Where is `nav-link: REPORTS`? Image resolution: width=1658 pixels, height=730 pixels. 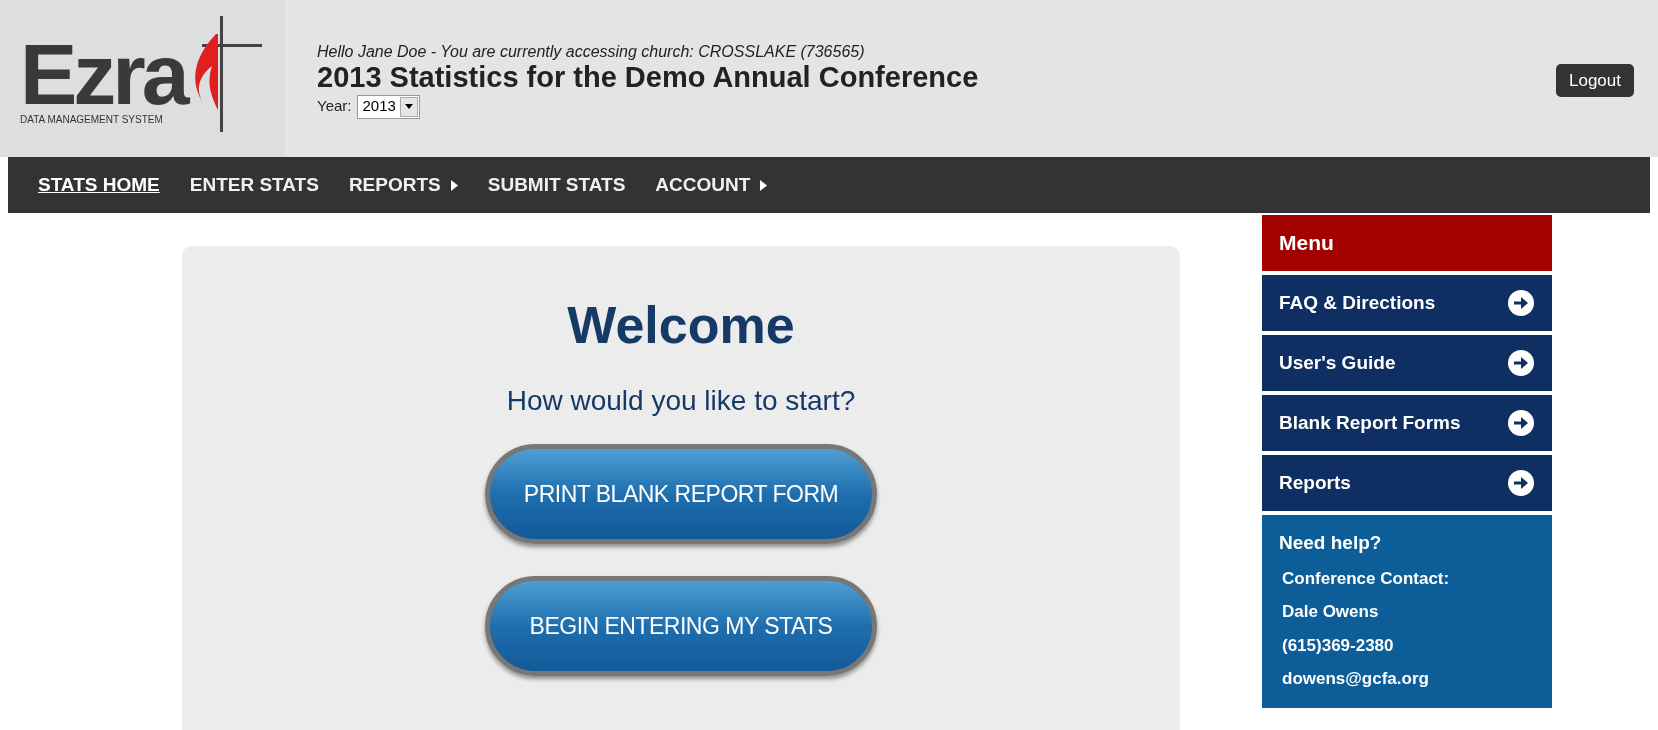
nav-link: REPORTS is located at coordinates (403, 185).